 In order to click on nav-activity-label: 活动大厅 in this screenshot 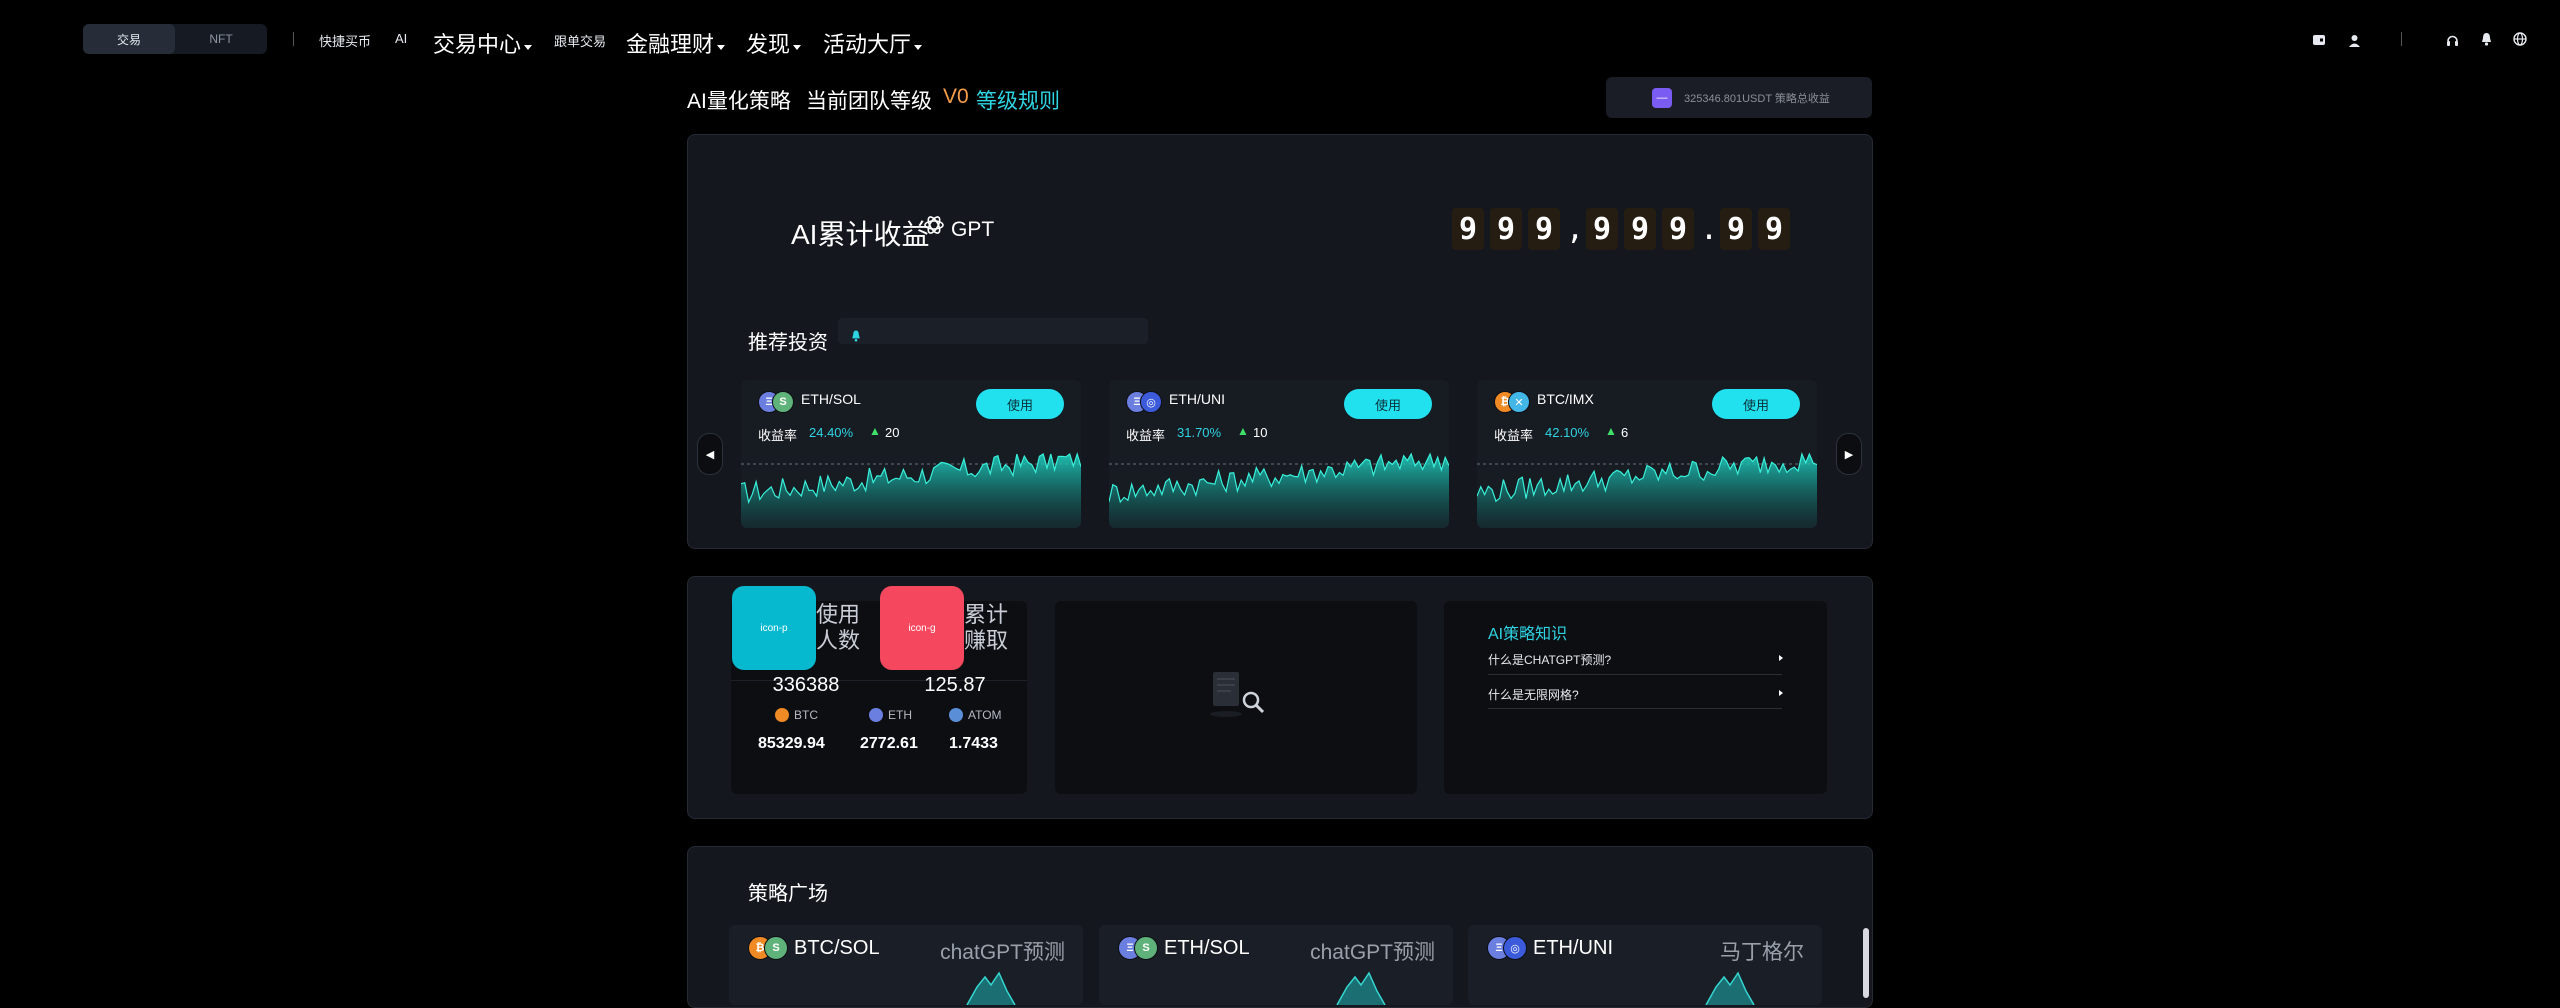, I will do `click(867, 44)`.